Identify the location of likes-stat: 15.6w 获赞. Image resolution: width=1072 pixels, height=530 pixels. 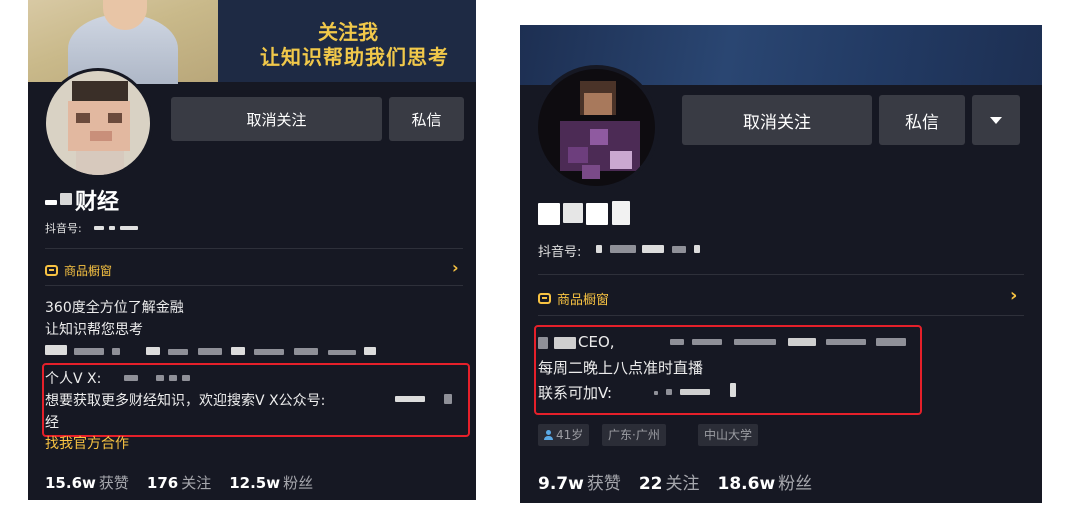
(87, 482).